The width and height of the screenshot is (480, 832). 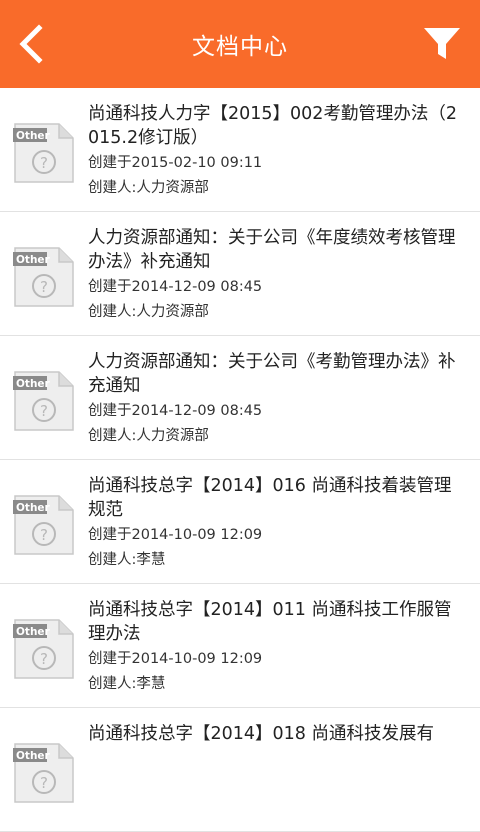 I want to click on document-title: 人力资源部通知：关于公司《考勤管理办法》补充通知, so click(x=272, y=374).